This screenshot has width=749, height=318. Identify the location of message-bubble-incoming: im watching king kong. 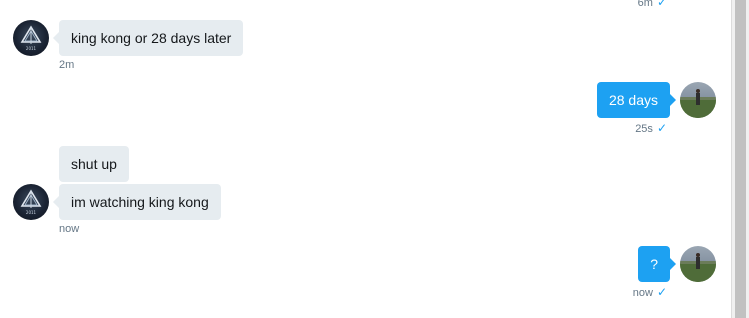
(137, 202).